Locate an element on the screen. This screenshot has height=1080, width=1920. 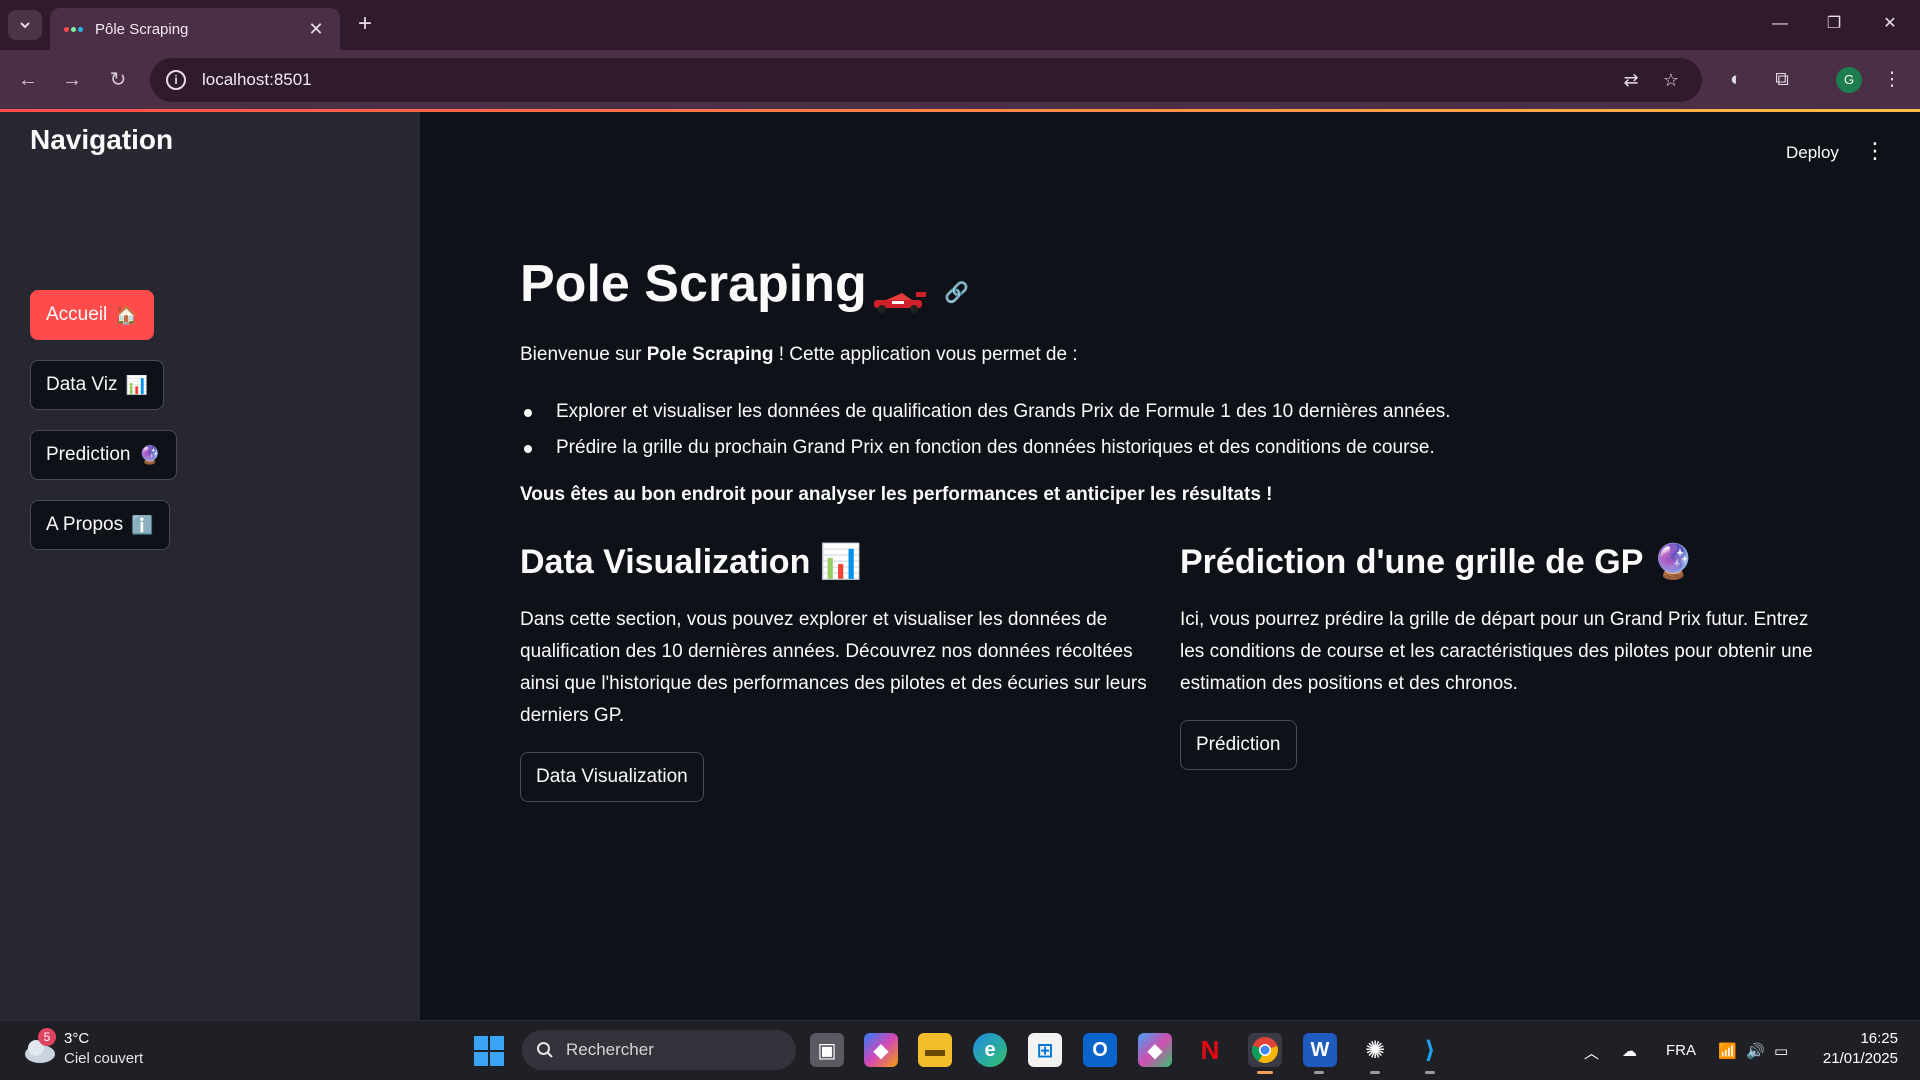
chrome-icon is located at coordinates (1265, 1050).